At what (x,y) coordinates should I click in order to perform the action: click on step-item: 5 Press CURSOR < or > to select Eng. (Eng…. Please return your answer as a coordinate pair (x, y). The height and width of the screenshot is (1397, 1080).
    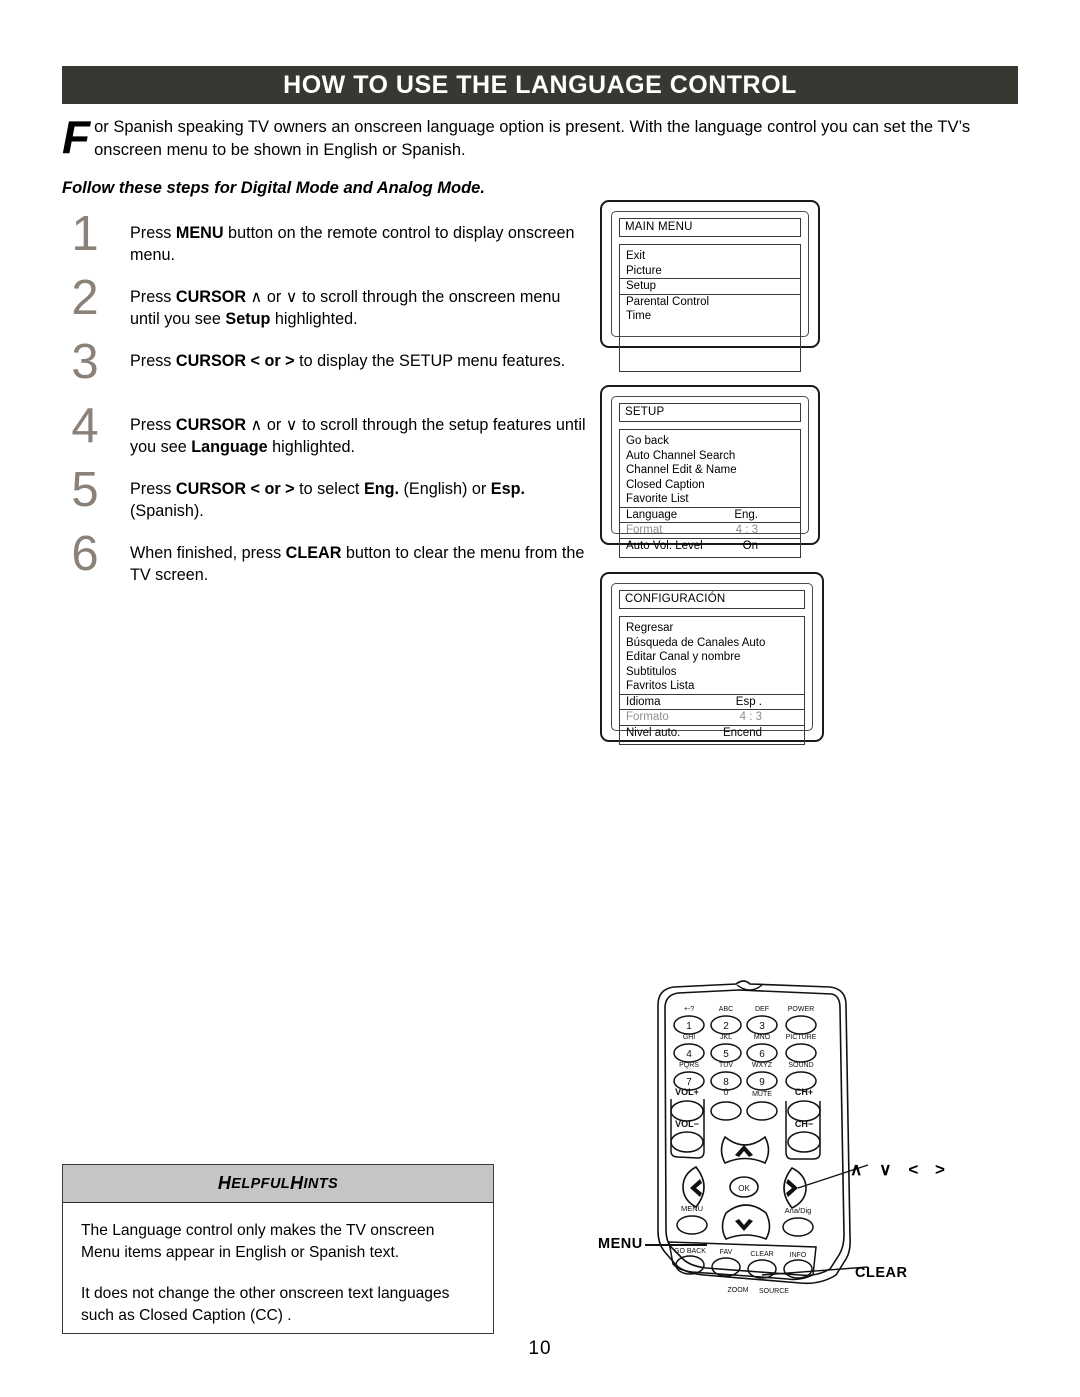
    Looking at the image, I should click on (327, 496).